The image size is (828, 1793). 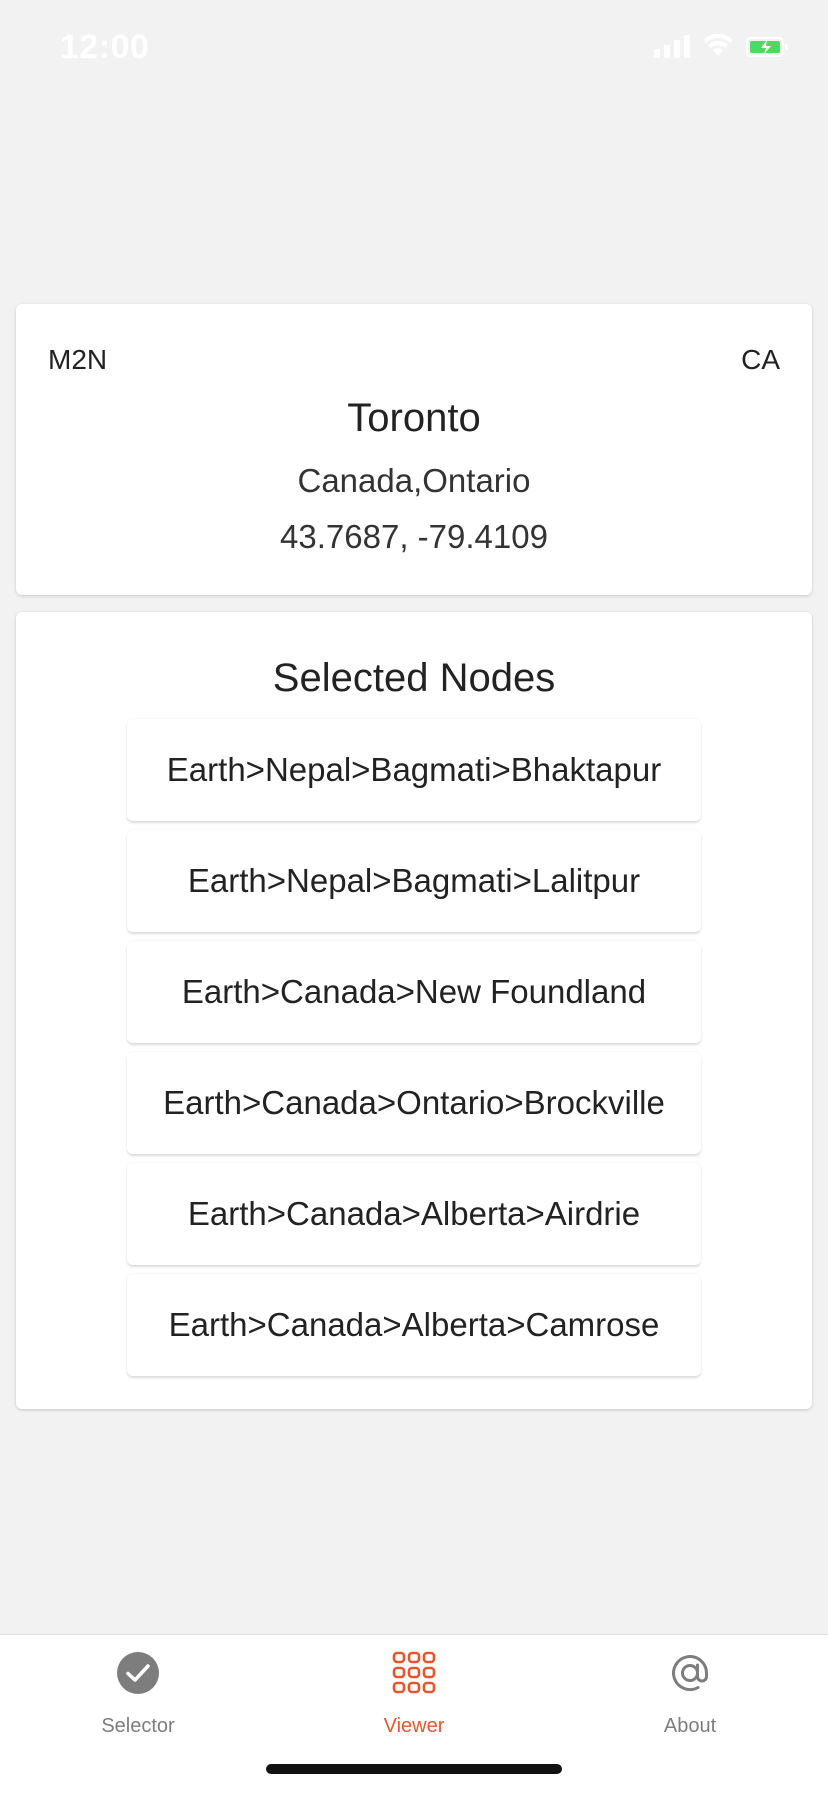 I want to click on node-item: Earth>Canada>Alberta>Camrose, so click(x=414, y=1325).